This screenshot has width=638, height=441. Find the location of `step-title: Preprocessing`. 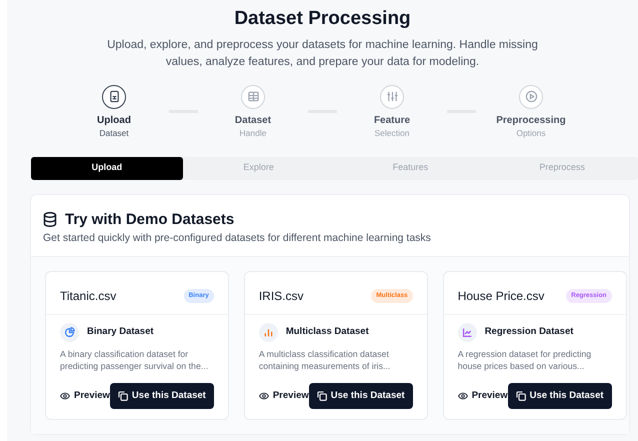

step-title: Preprocessing is located at coordinates (531, 120).